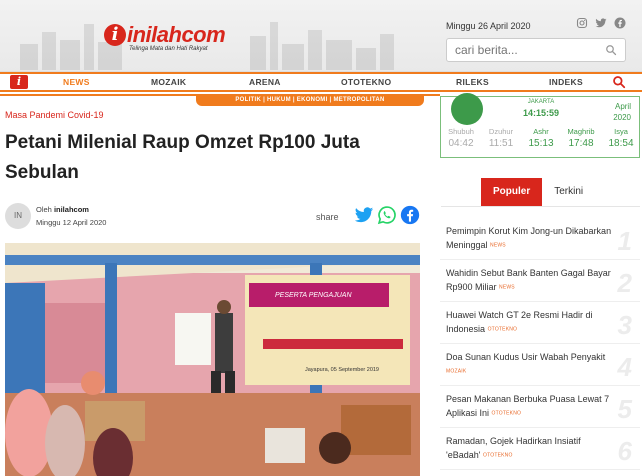 Image resolution: width=642 pixels, height=476 pixels. I want to click on tabs-divider, so click(540, 206).